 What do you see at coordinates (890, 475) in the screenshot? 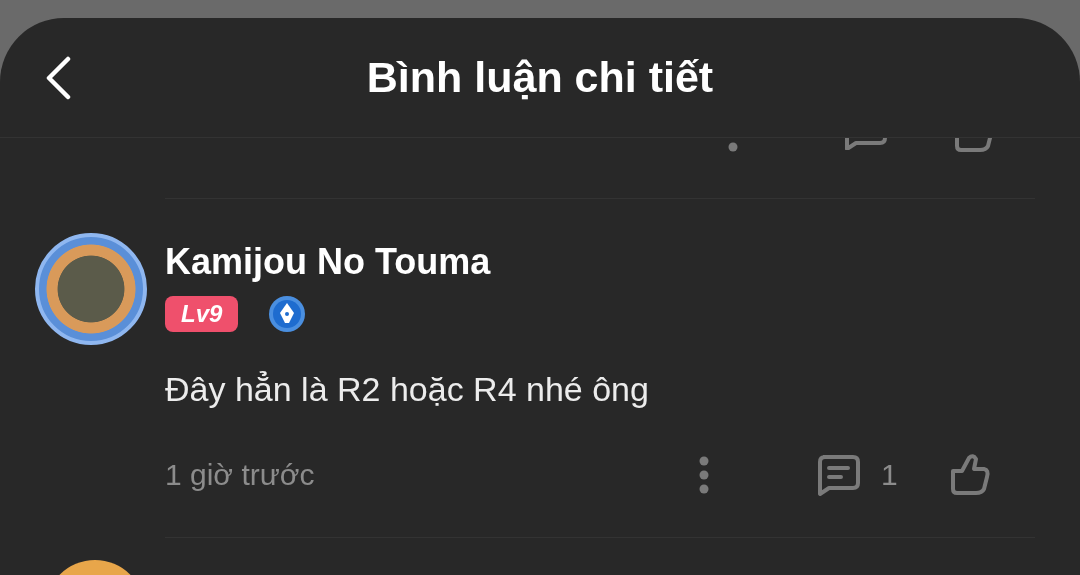
I see `reply-count: 1` at bounding box center [890, 475].